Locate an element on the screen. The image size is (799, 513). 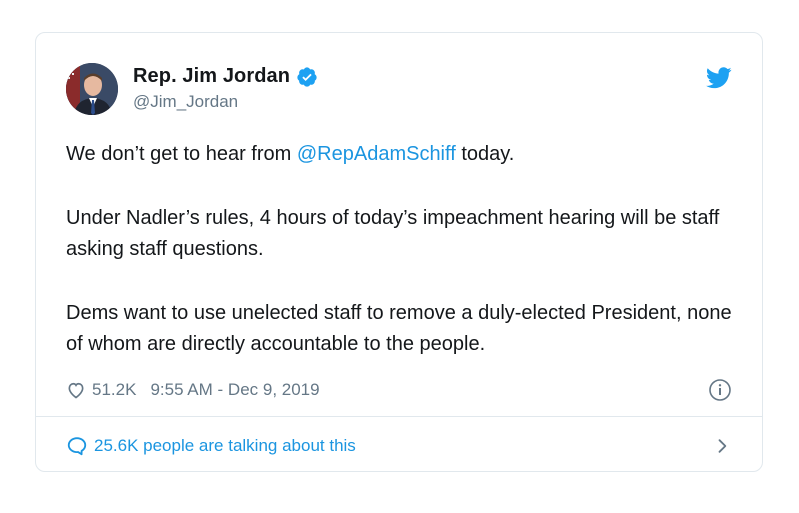
text-segment: today. is located at coordinates (485, 154).